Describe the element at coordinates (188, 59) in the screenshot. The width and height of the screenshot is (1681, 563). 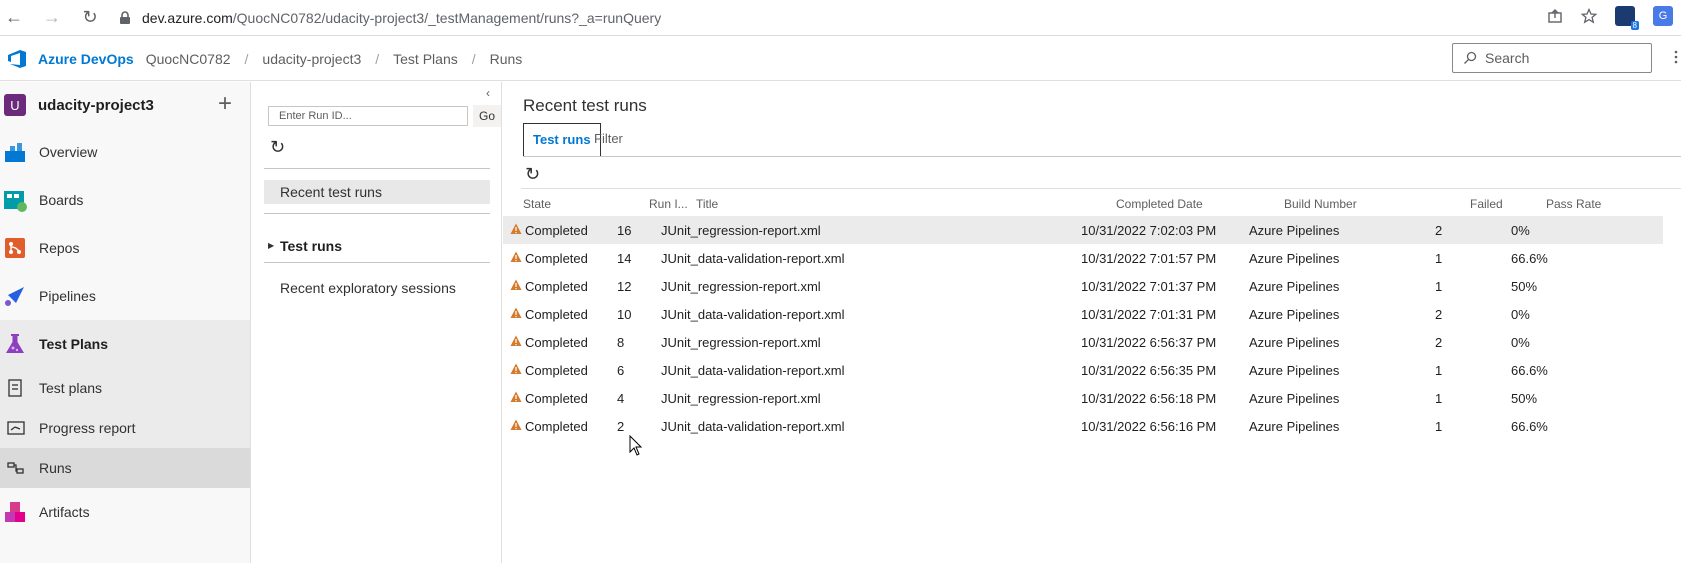
I see `breadcrumb-org: QuocNC0782` at that location.